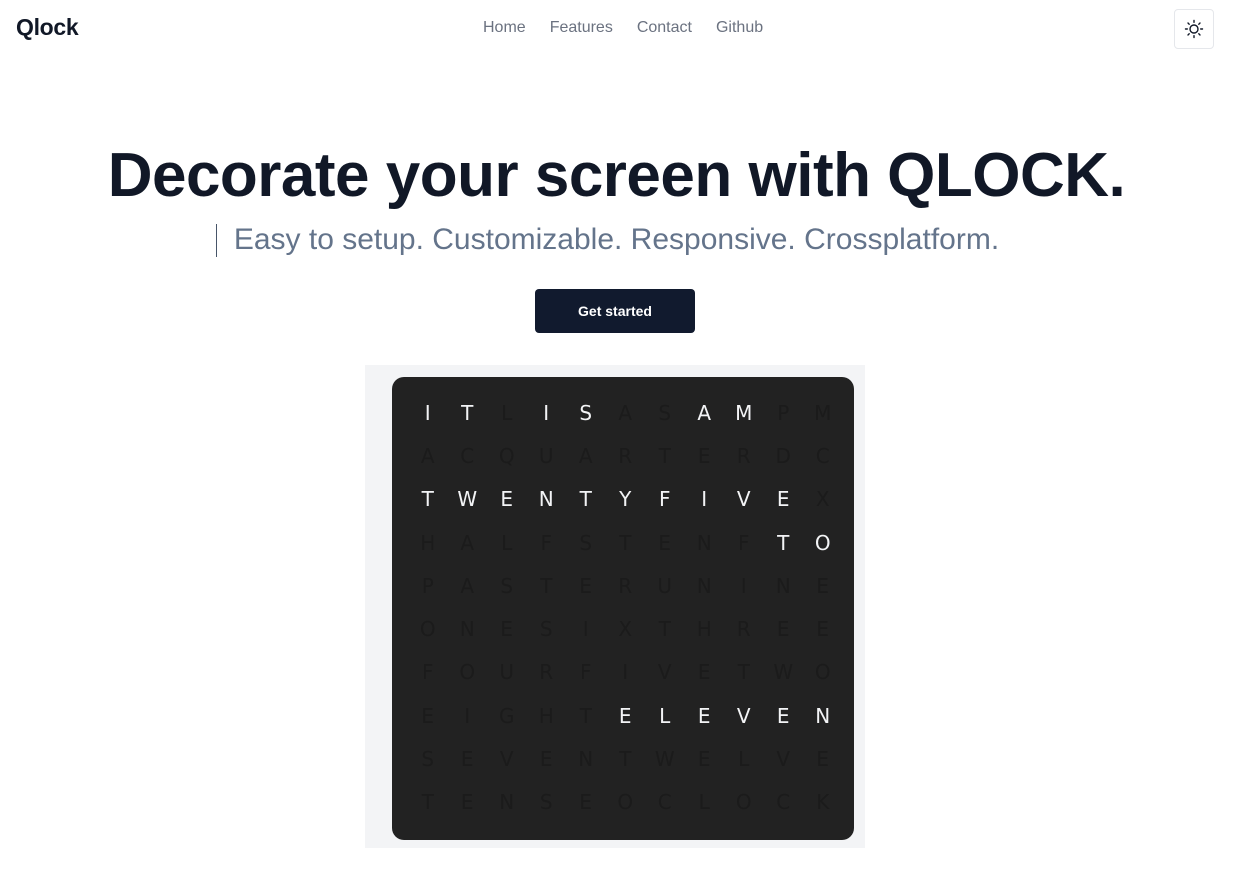  What do you see at coordinates (664, 28) in the screenshot?
I see `nav-link-contact: Contact` at bounding box center [664, 28].